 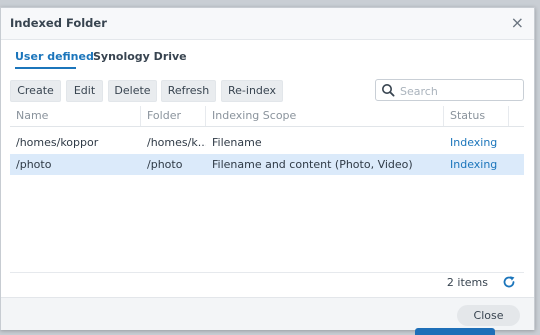 I want to click on tab-bar: User defined Synology Drive, so click(x=267, y=56).